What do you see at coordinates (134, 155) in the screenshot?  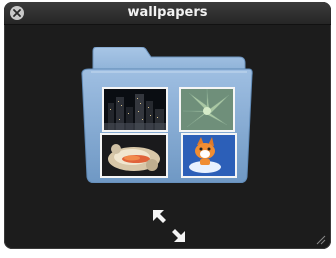 I see `thumbnail-flower-burst` at bounding box center [134, 155].